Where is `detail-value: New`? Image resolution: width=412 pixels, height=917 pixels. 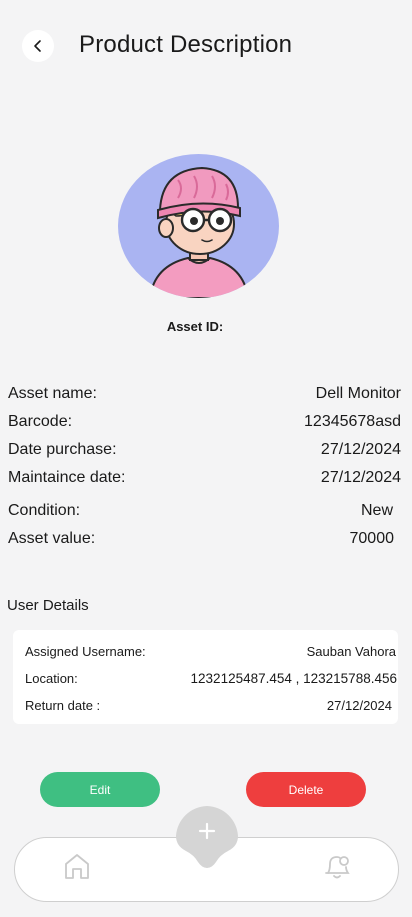
detail-value: New is located at coordinates (376, 510).